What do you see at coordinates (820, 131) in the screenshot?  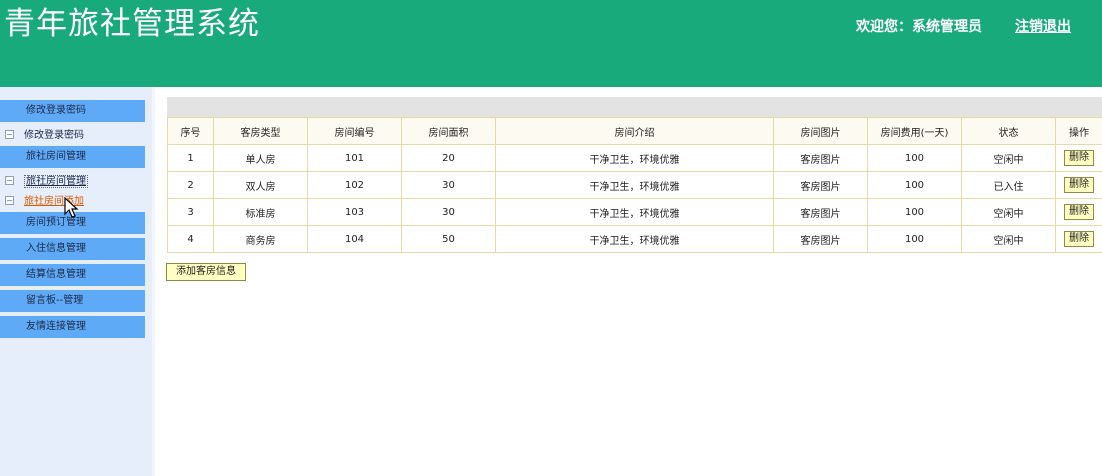 I see `column-header: 房间图片` at bounding box center [820, 131].